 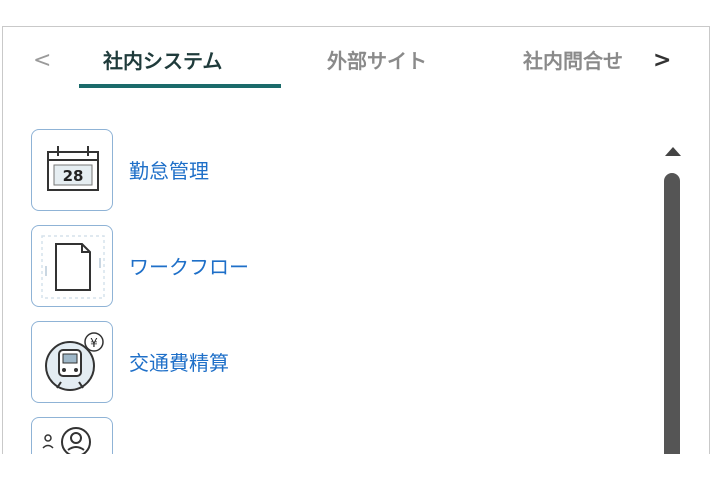 What do you see at coordinates (311, 363) in the screenshot?
I see `list-item-transport-expense: ¥ 交通費精算` at bounding box center [311, 363].